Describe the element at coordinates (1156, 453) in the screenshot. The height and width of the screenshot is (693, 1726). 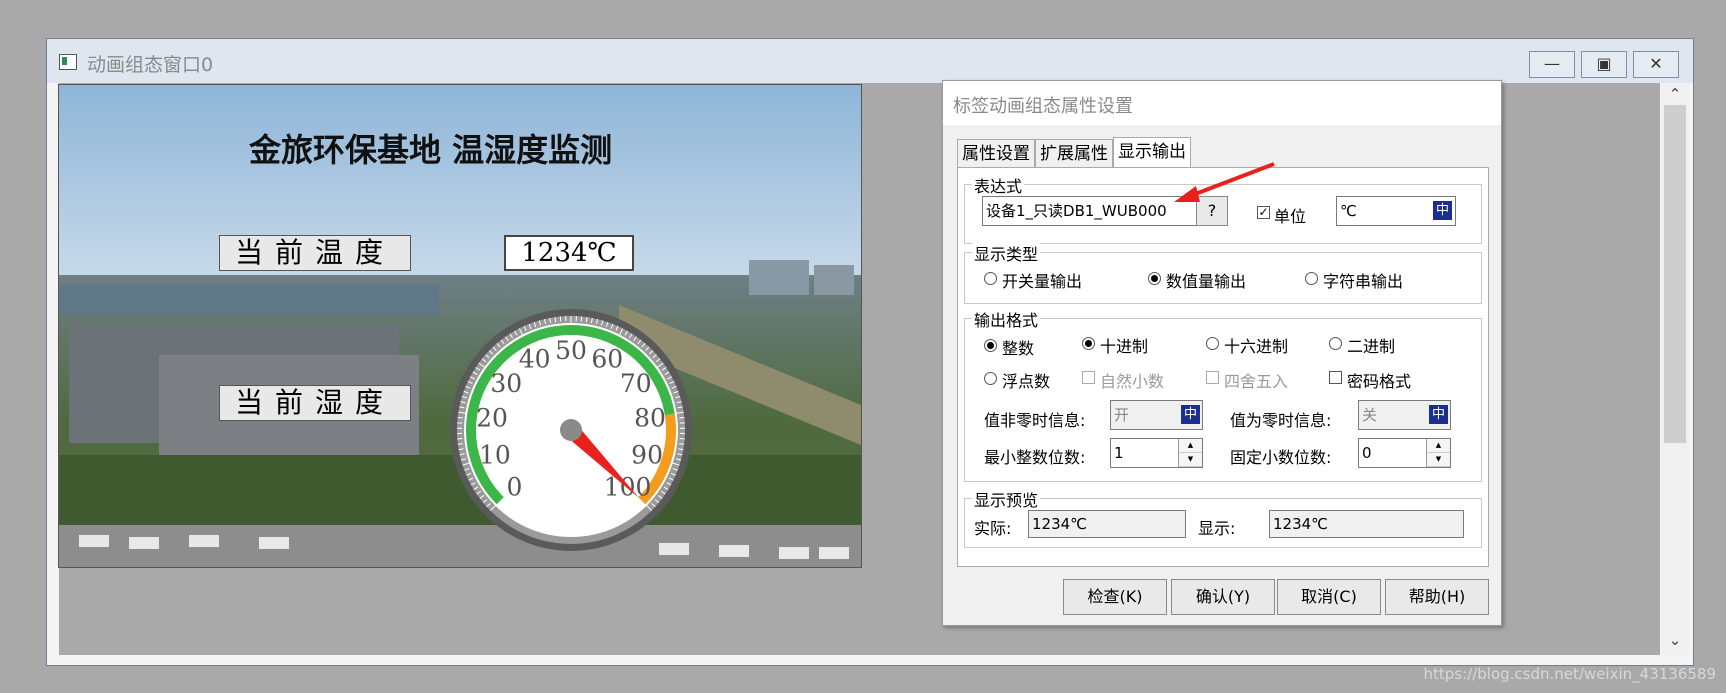
I see `min-integer-digits-spinner: 1 ▲ ▼` at that location.